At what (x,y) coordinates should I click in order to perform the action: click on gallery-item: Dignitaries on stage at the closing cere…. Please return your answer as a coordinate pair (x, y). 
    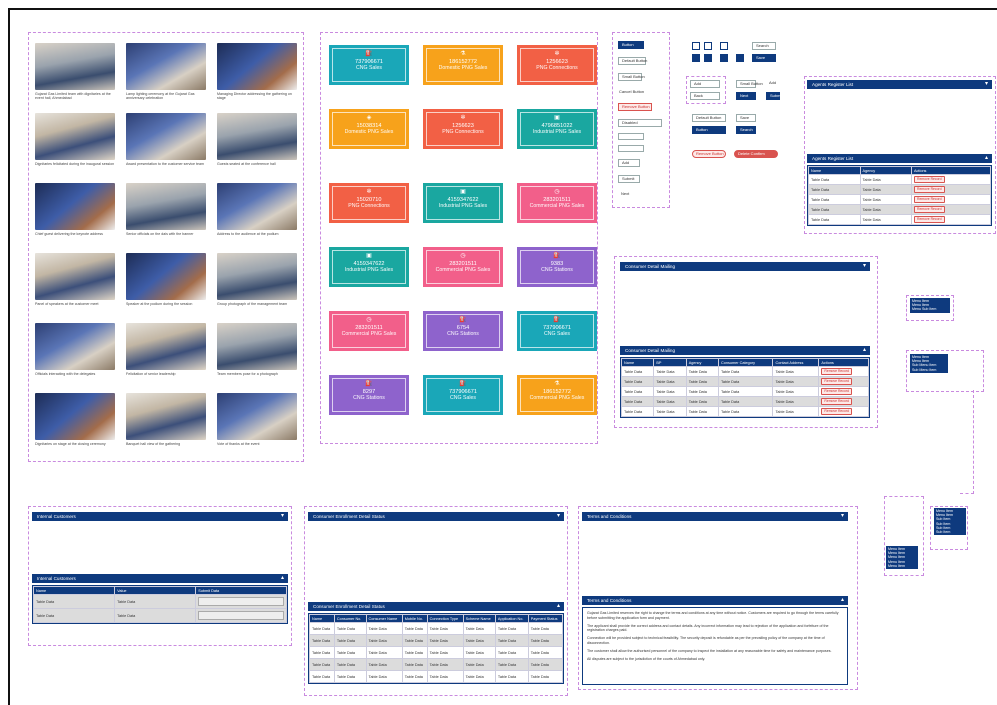
    Looking at the image, I should click on (75, 424).